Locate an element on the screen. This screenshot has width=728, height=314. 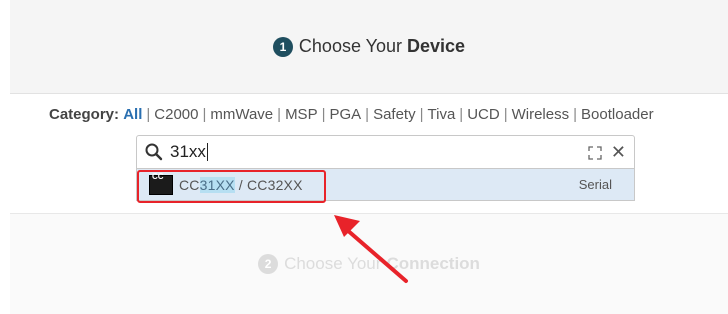
close-icon: ✕ is located at coordinates (618, 152).